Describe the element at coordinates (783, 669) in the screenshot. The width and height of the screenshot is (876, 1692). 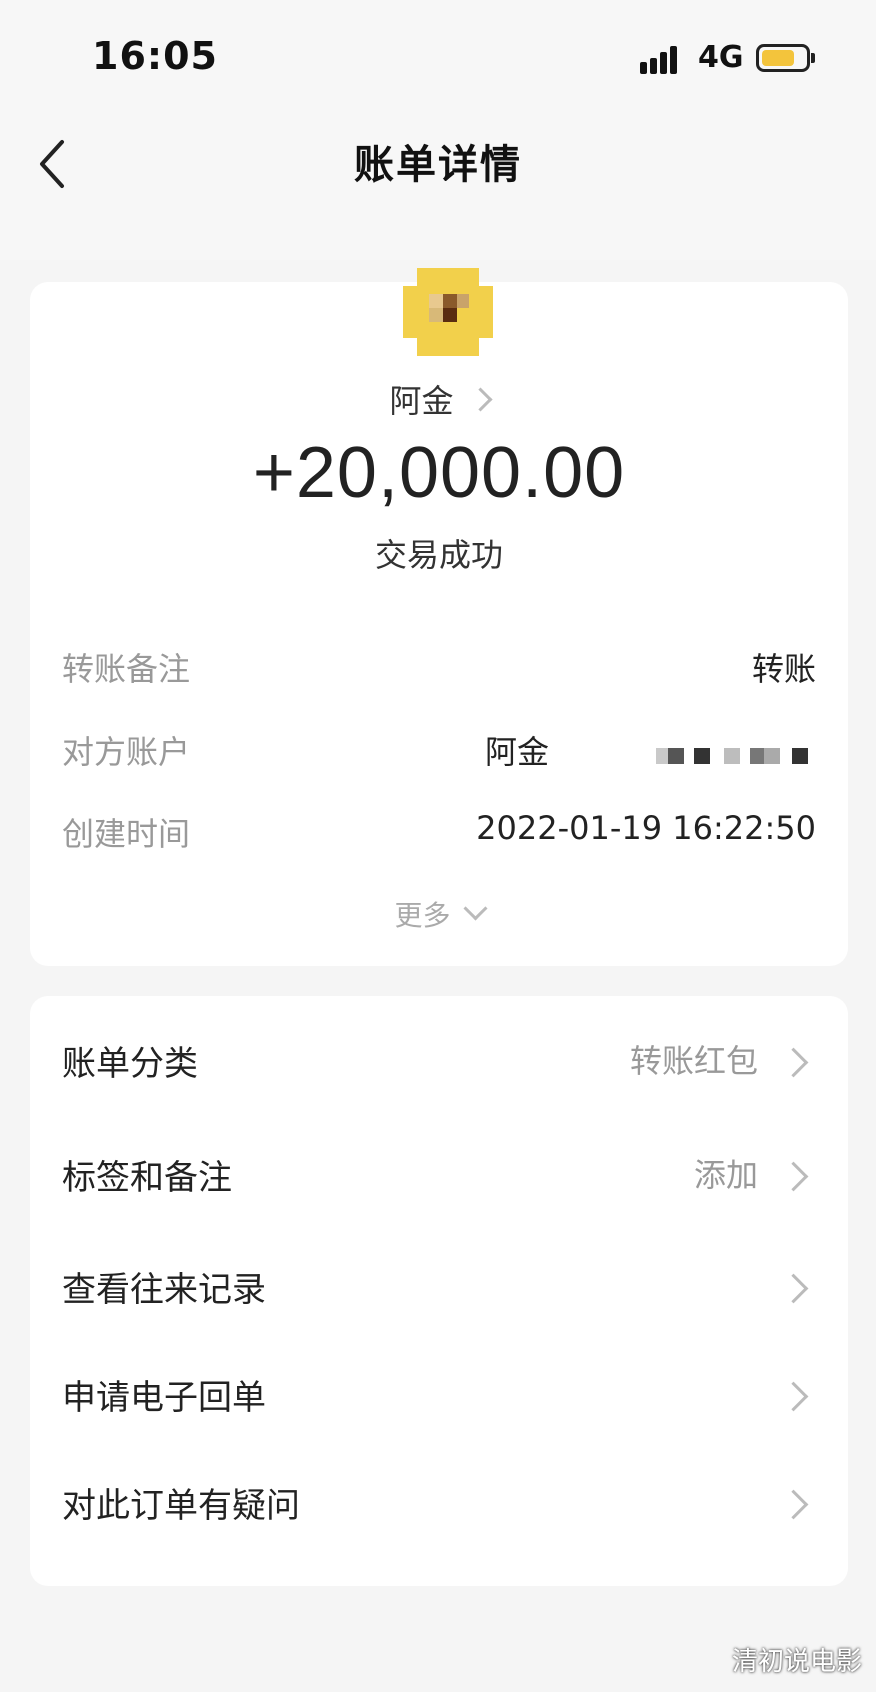
I see `detail-value: 转账` at that location.